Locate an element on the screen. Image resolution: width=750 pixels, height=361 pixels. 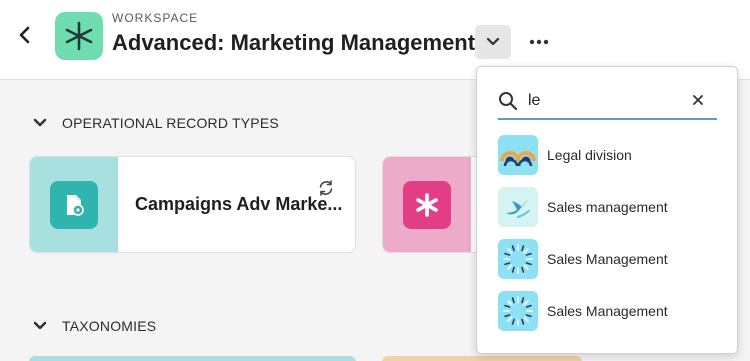
more-options-button is located at coordinates (539, 42).